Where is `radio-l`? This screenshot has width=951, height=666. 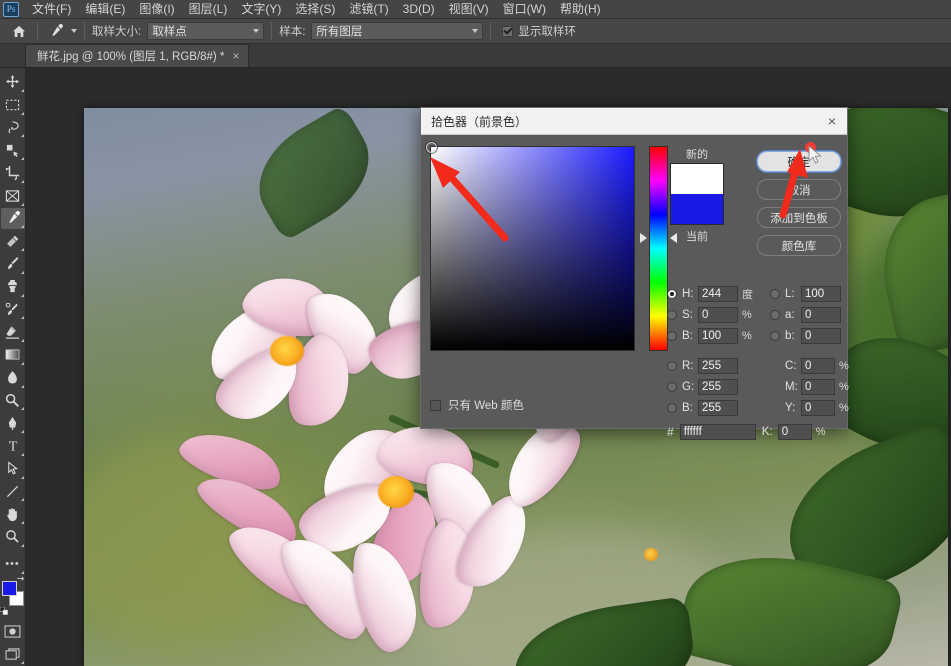 radio-l is located at coordinates (775, 293).